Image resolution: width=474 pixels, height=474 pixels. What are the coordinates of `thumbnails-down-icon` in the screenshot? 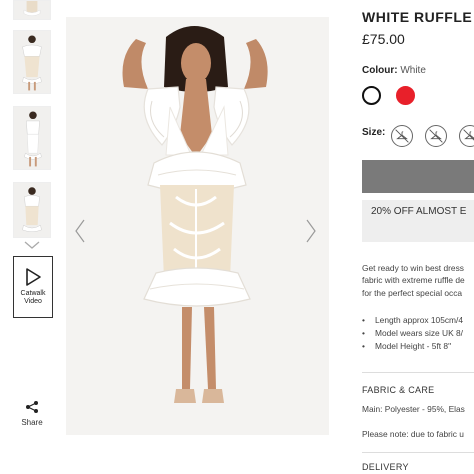 It's located at (32, 245).